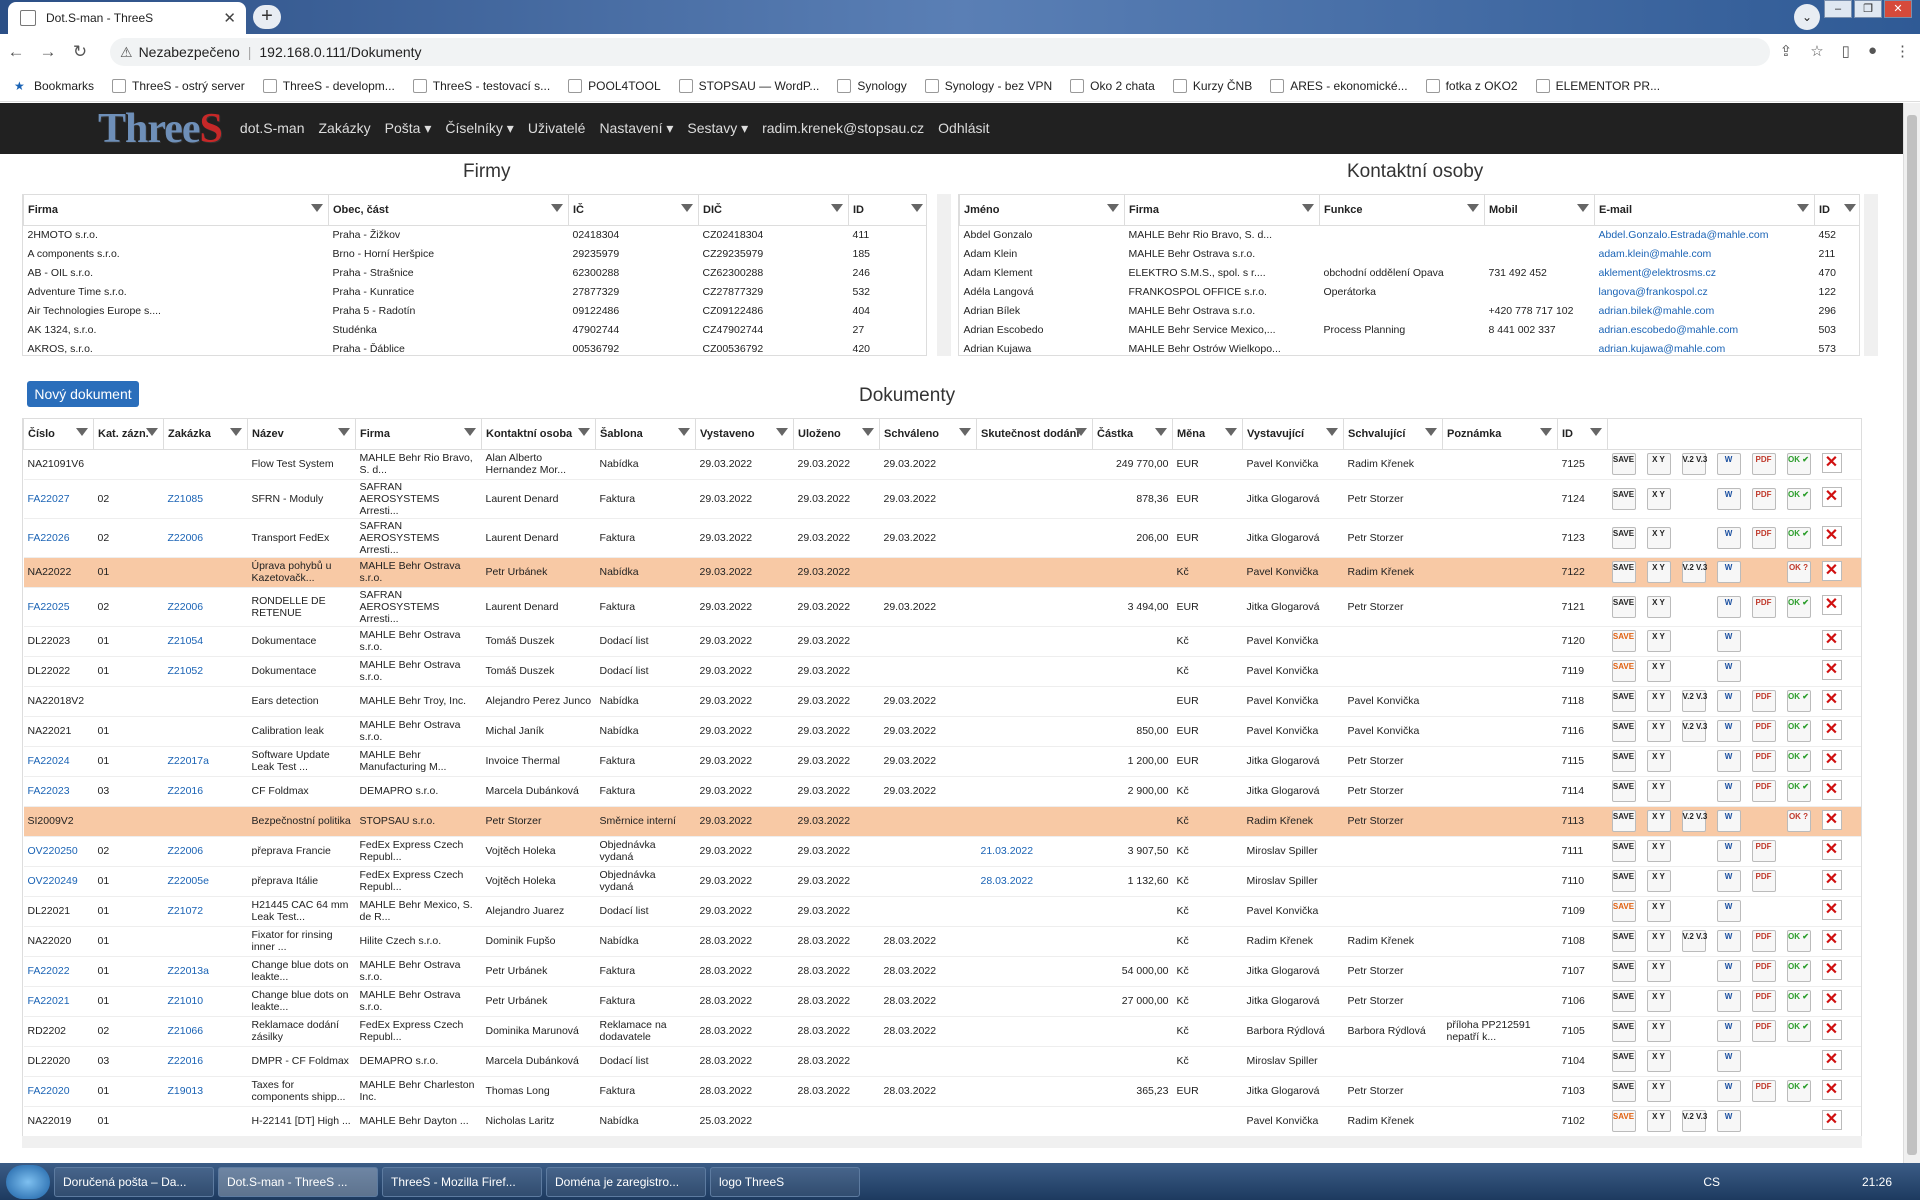  I want to click on bookmark-item: POOL4TOOL, so click(614, 85).